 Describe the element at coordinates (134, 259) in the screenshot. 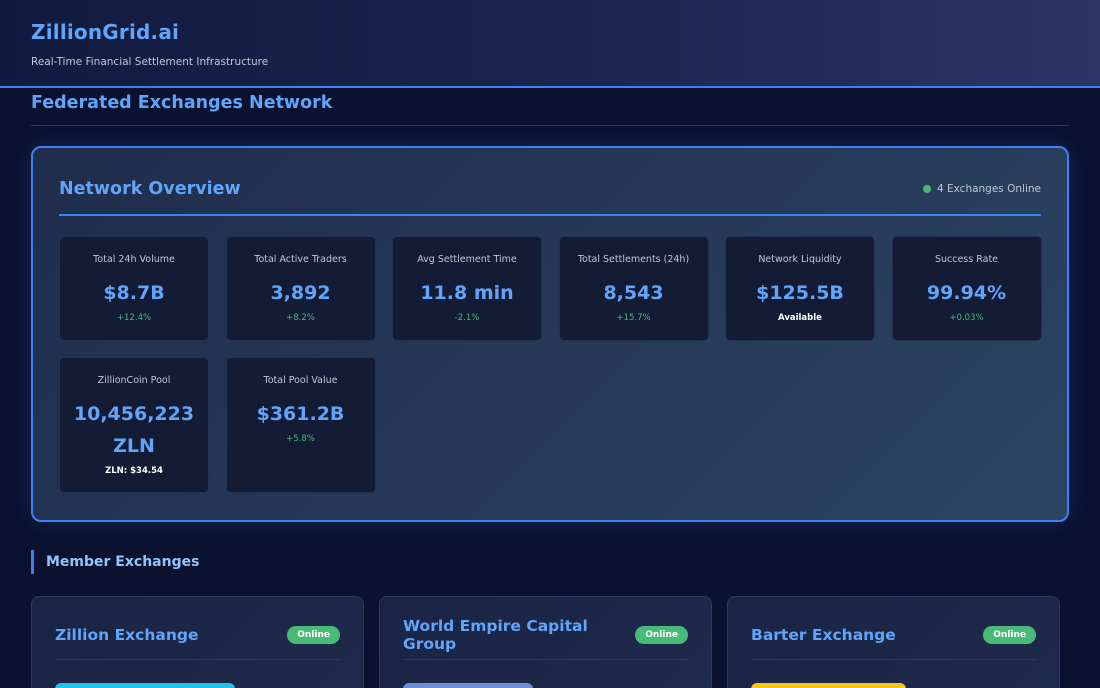

I see `stat-label: Total 24h Volume` at that location.